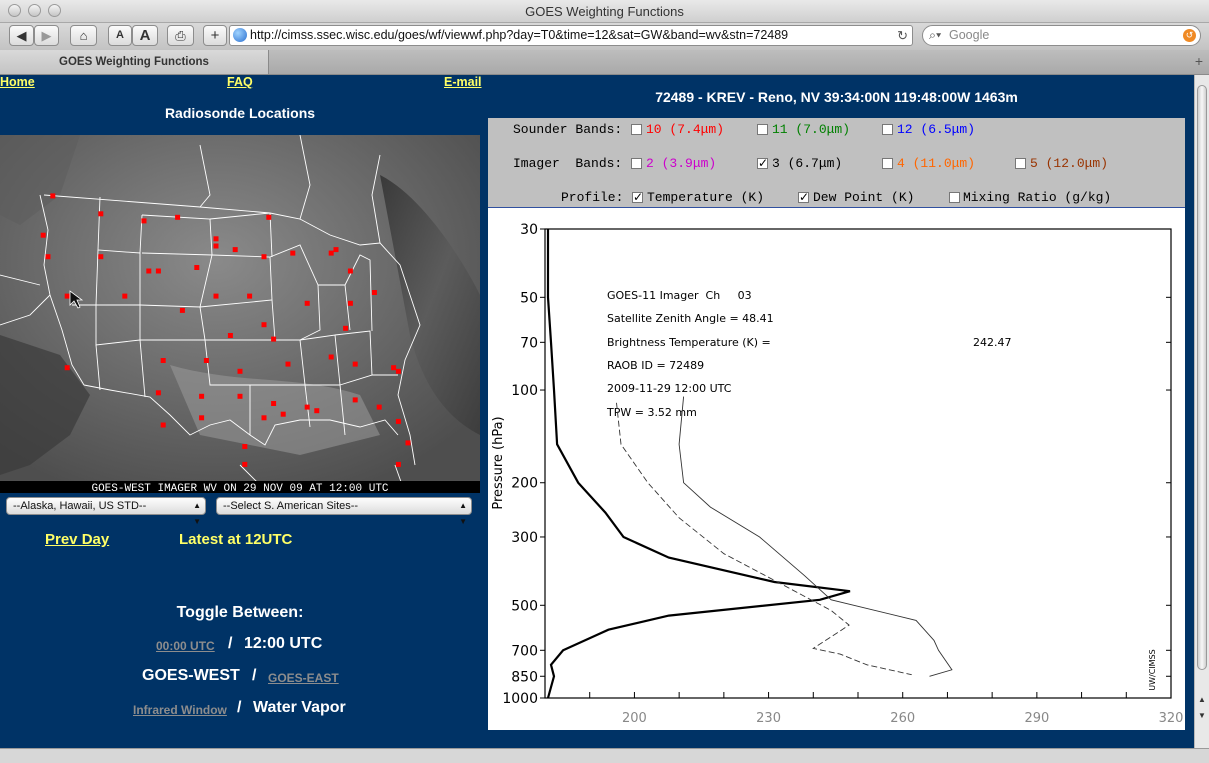  I want to click on scroll-down-arrow-icon: ▼, so click(1202, 715).